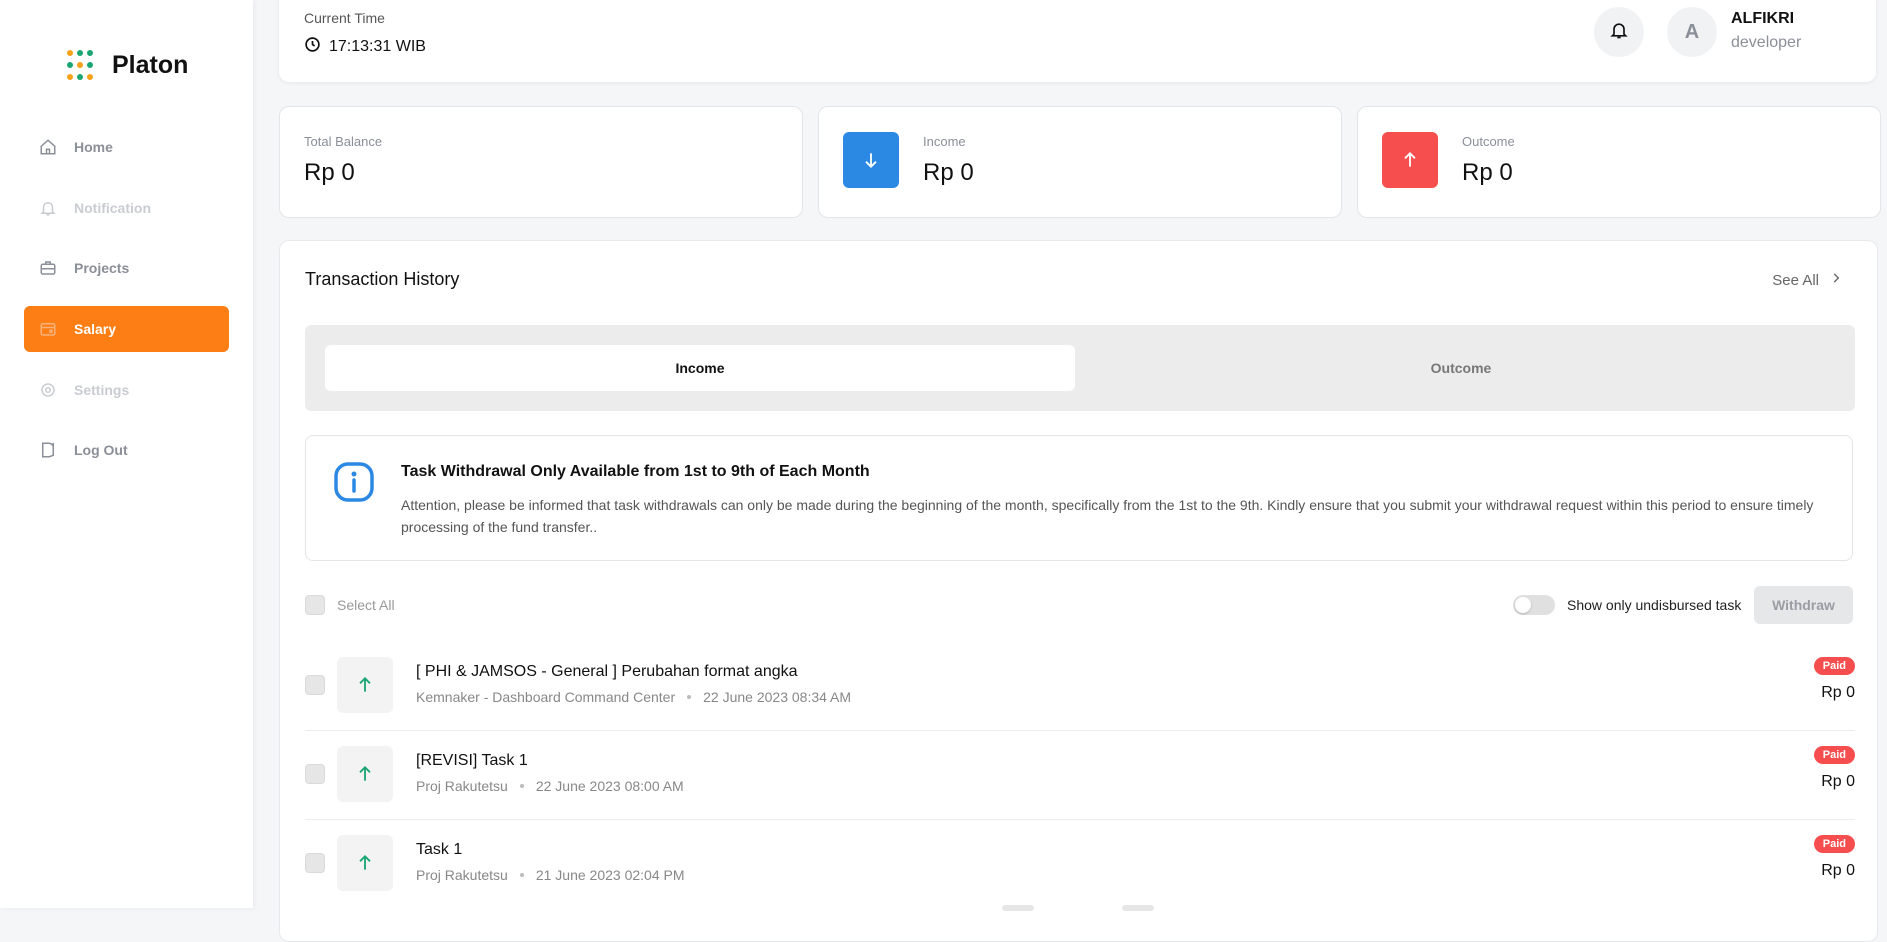 This screenshot has height=942, width=1887. I want to click on brand-name: Platon, so click(150, 64).